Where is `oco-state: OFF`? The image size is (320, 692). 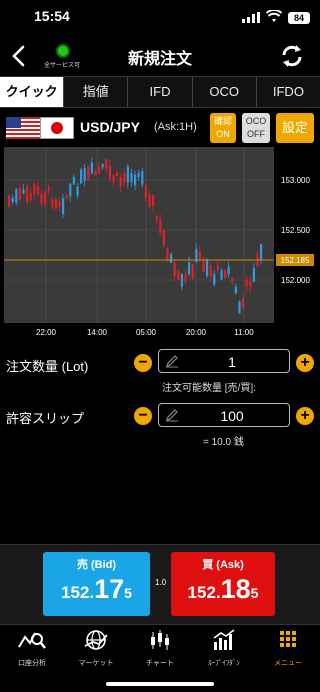
oco-state: OFF is located at coordinates (256, 134).